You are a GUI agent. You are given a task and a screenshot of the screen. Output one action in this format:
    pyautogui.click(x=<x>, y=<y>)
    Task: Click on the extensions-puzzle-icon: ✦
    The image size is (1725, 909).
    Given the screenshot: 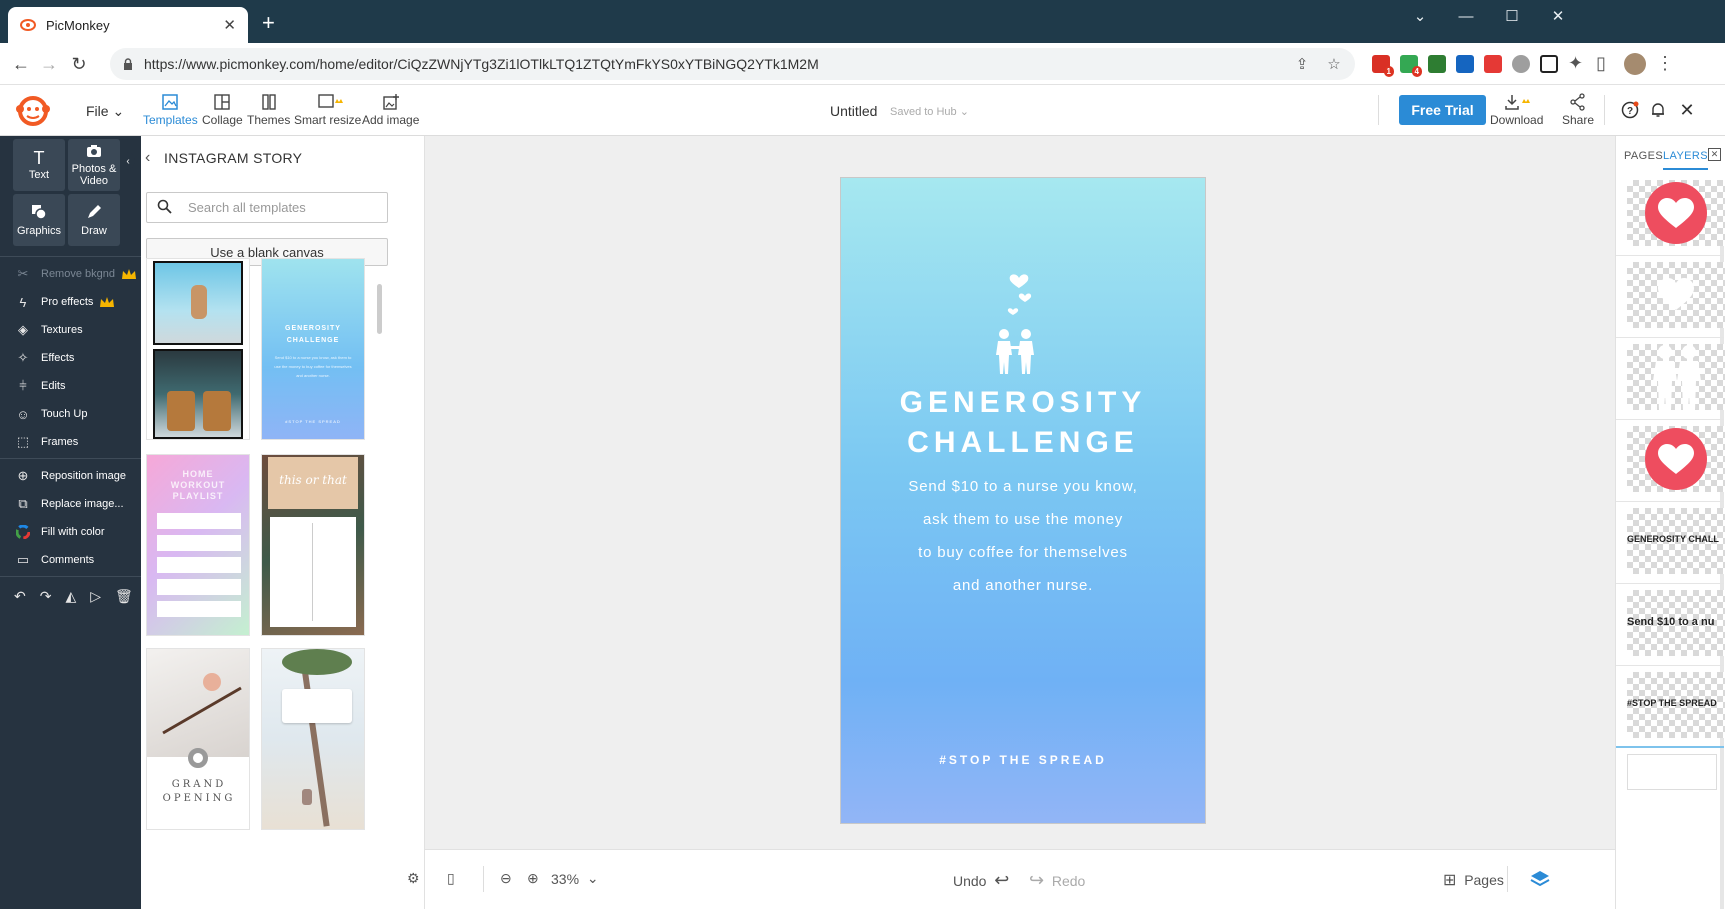 What is the action you would take?
    pyautogui.click(x=1575, y=63)
    